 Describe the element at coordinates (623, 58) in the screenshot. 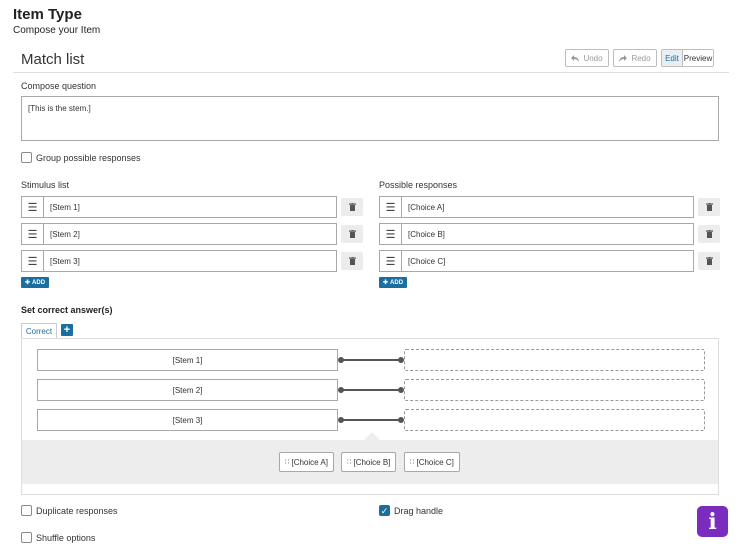

I see `redo-icon` at that location.